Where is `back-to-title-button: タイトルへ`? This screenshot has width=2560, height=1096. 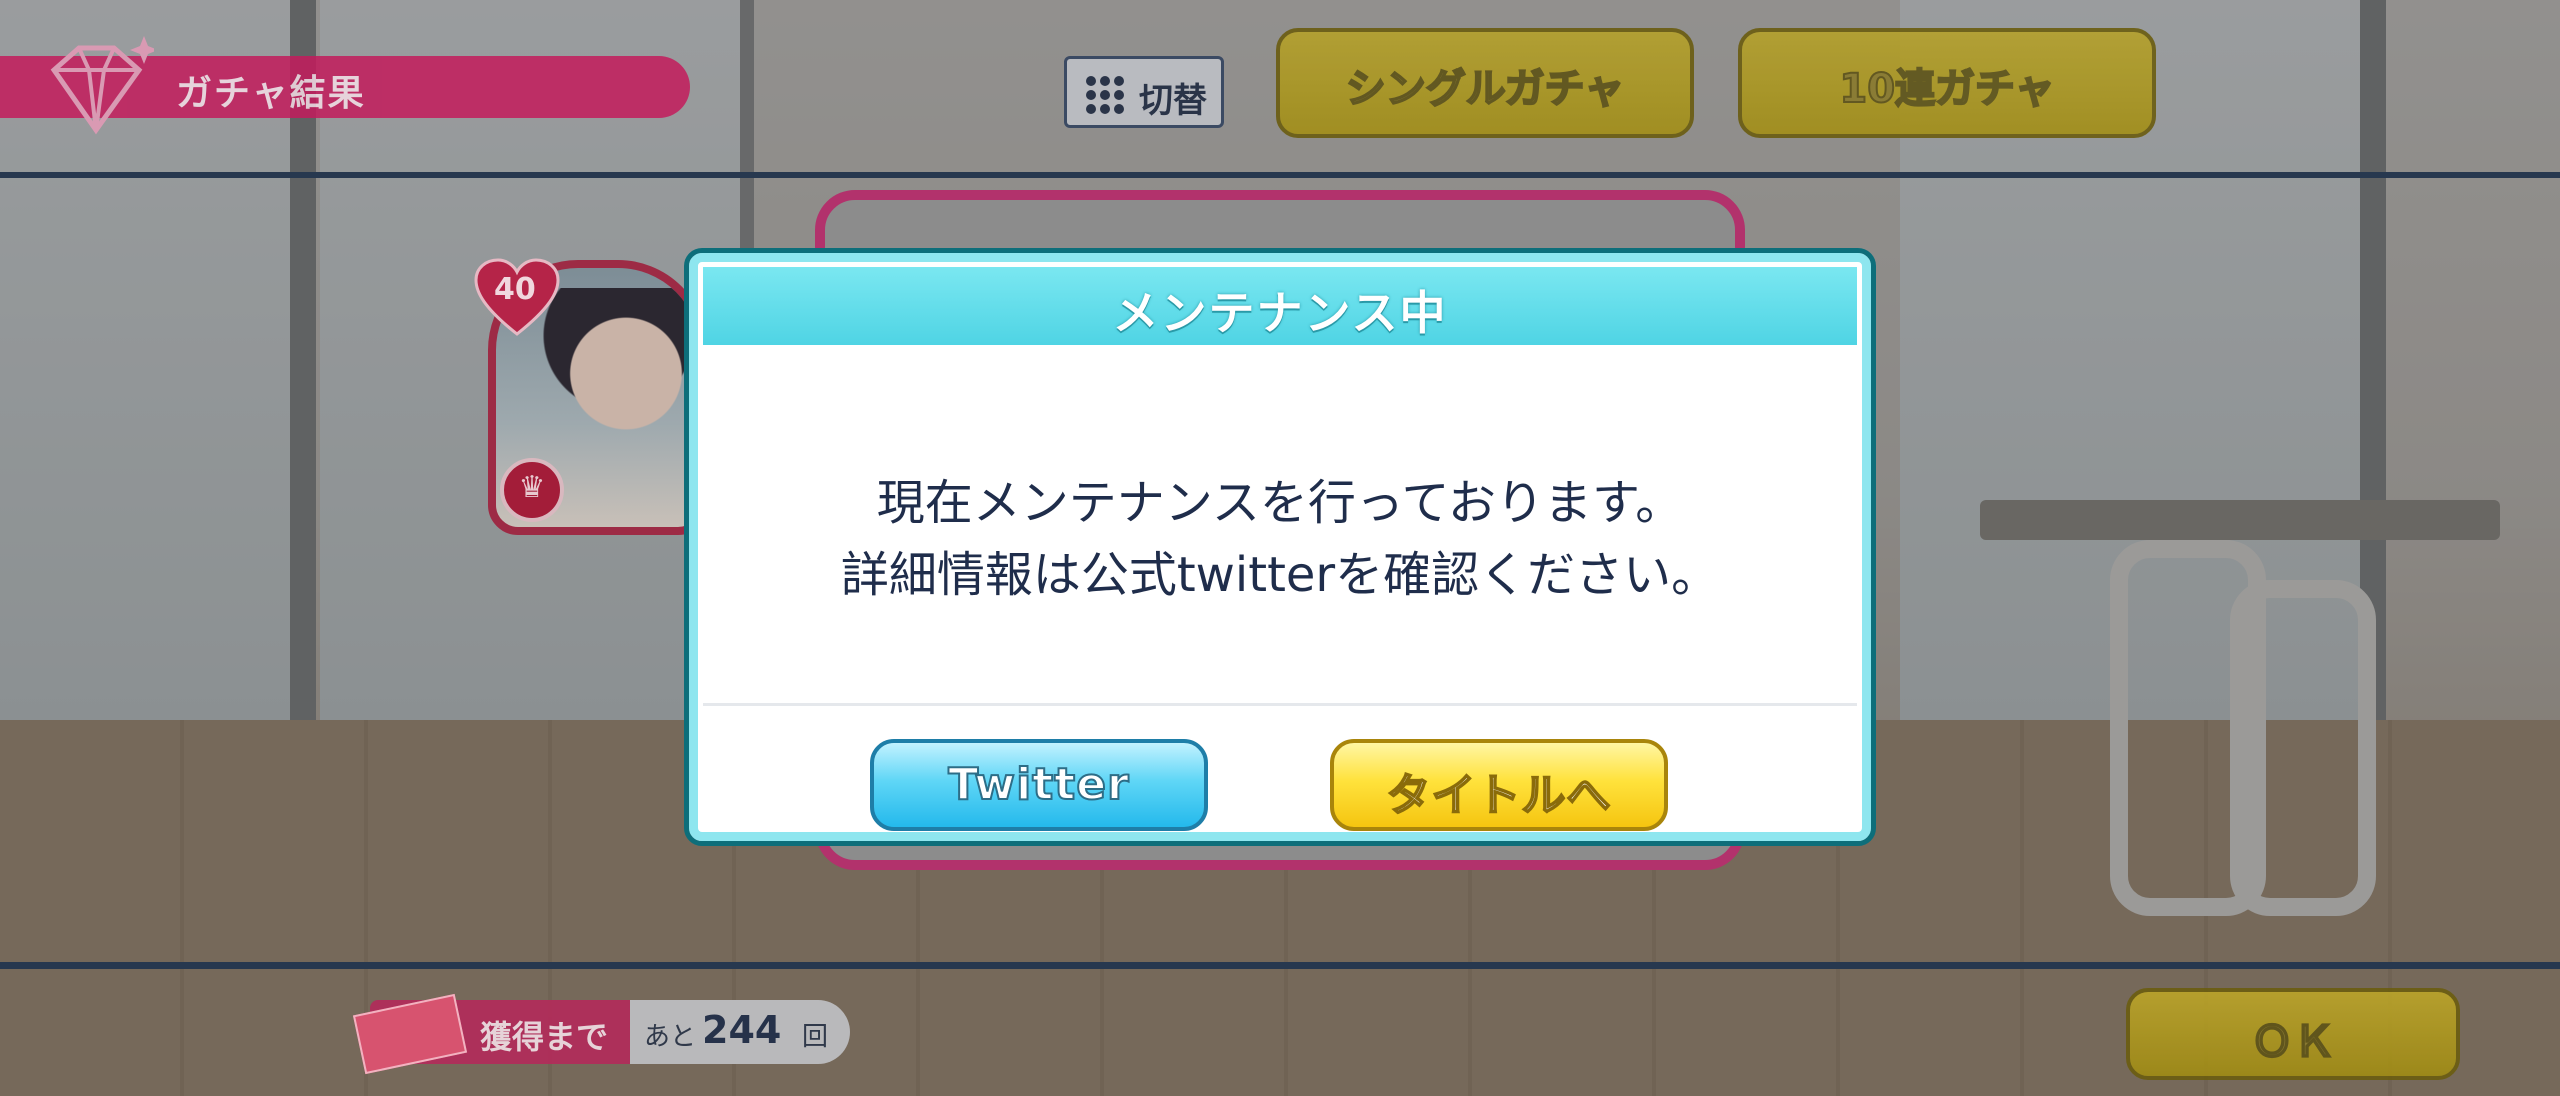 back-to-title-button: タイトルへ is located at coordinates (1499, 785).